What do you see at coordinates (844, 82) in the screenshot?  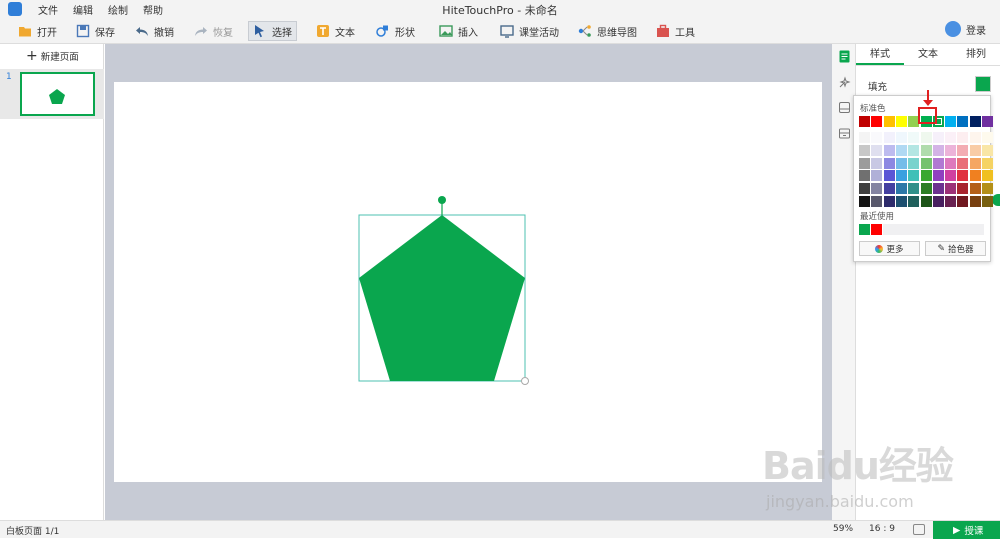 I see `animation-icon` at bounding box center [844, 82].